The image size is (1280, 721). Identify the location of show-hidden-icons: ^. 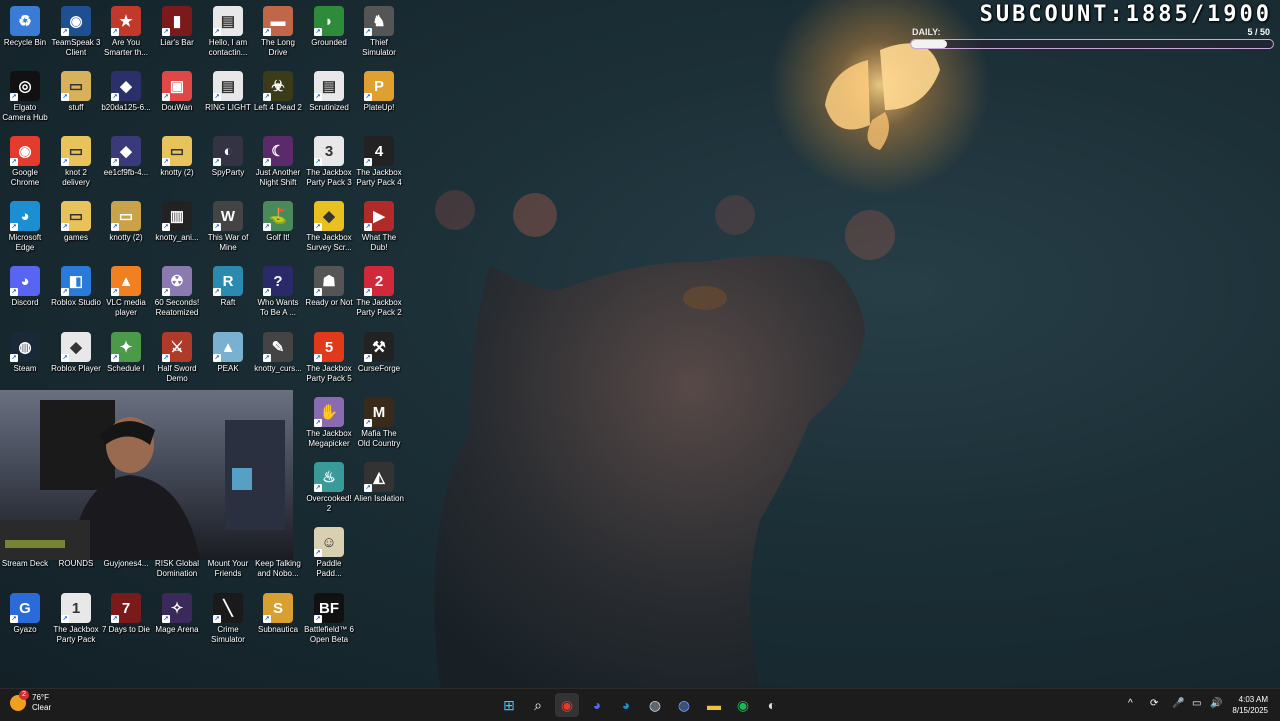
(1130, 703).